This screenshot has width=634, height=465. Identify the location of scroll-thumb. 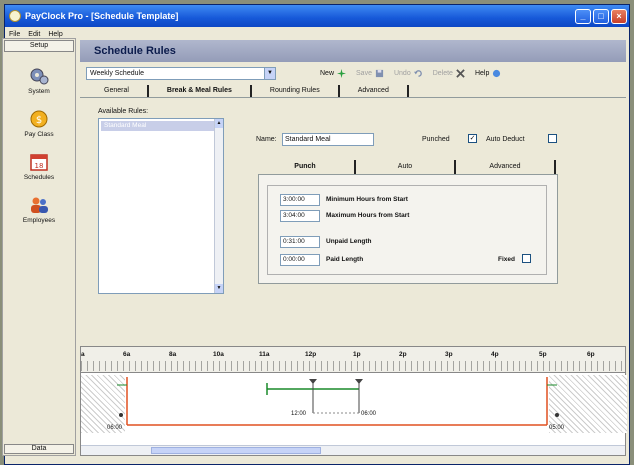
(236, 450).